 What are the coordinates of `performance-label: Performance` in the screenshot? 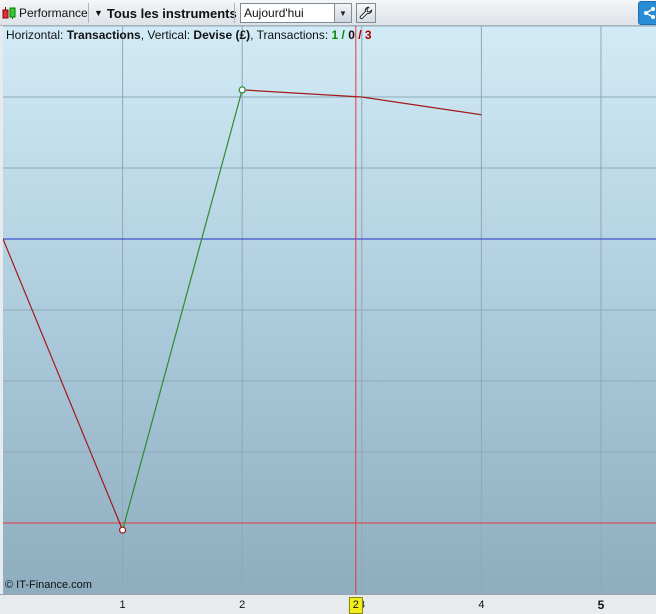 It's located at (53, 13).